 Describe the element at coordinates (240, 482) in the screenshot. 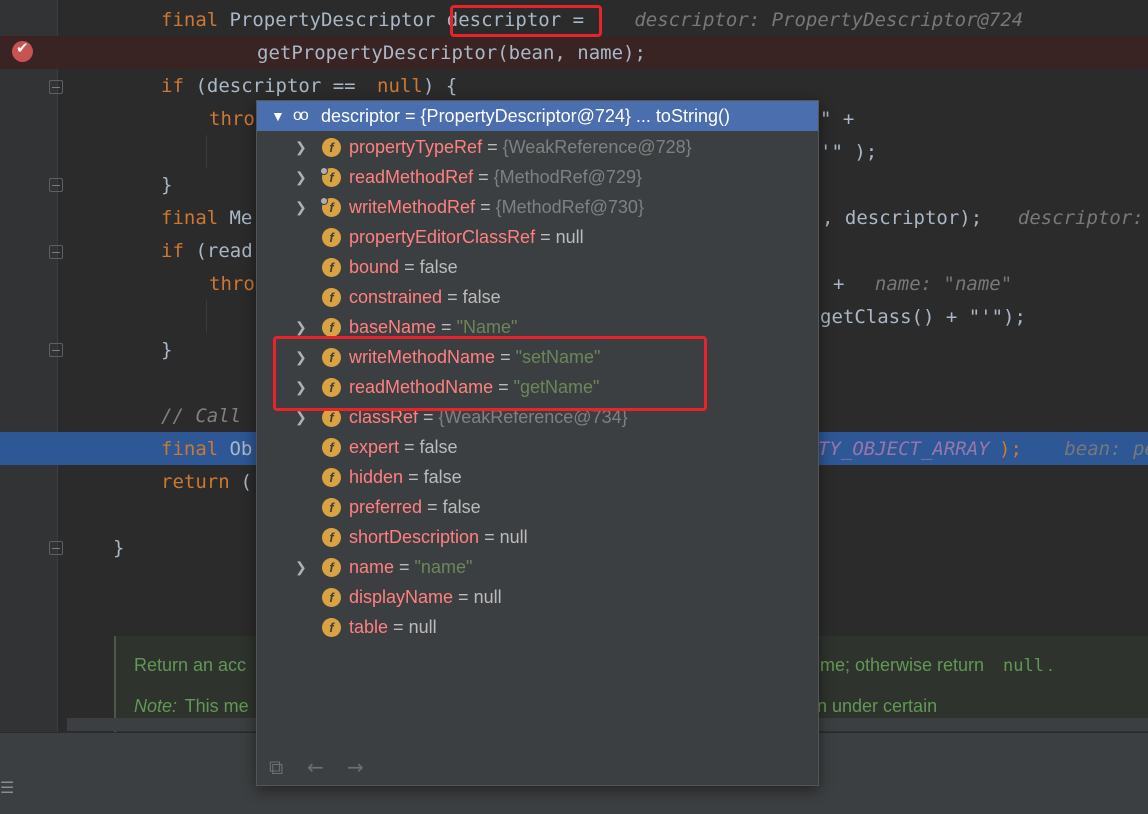

I see `code-token: (` at that location.